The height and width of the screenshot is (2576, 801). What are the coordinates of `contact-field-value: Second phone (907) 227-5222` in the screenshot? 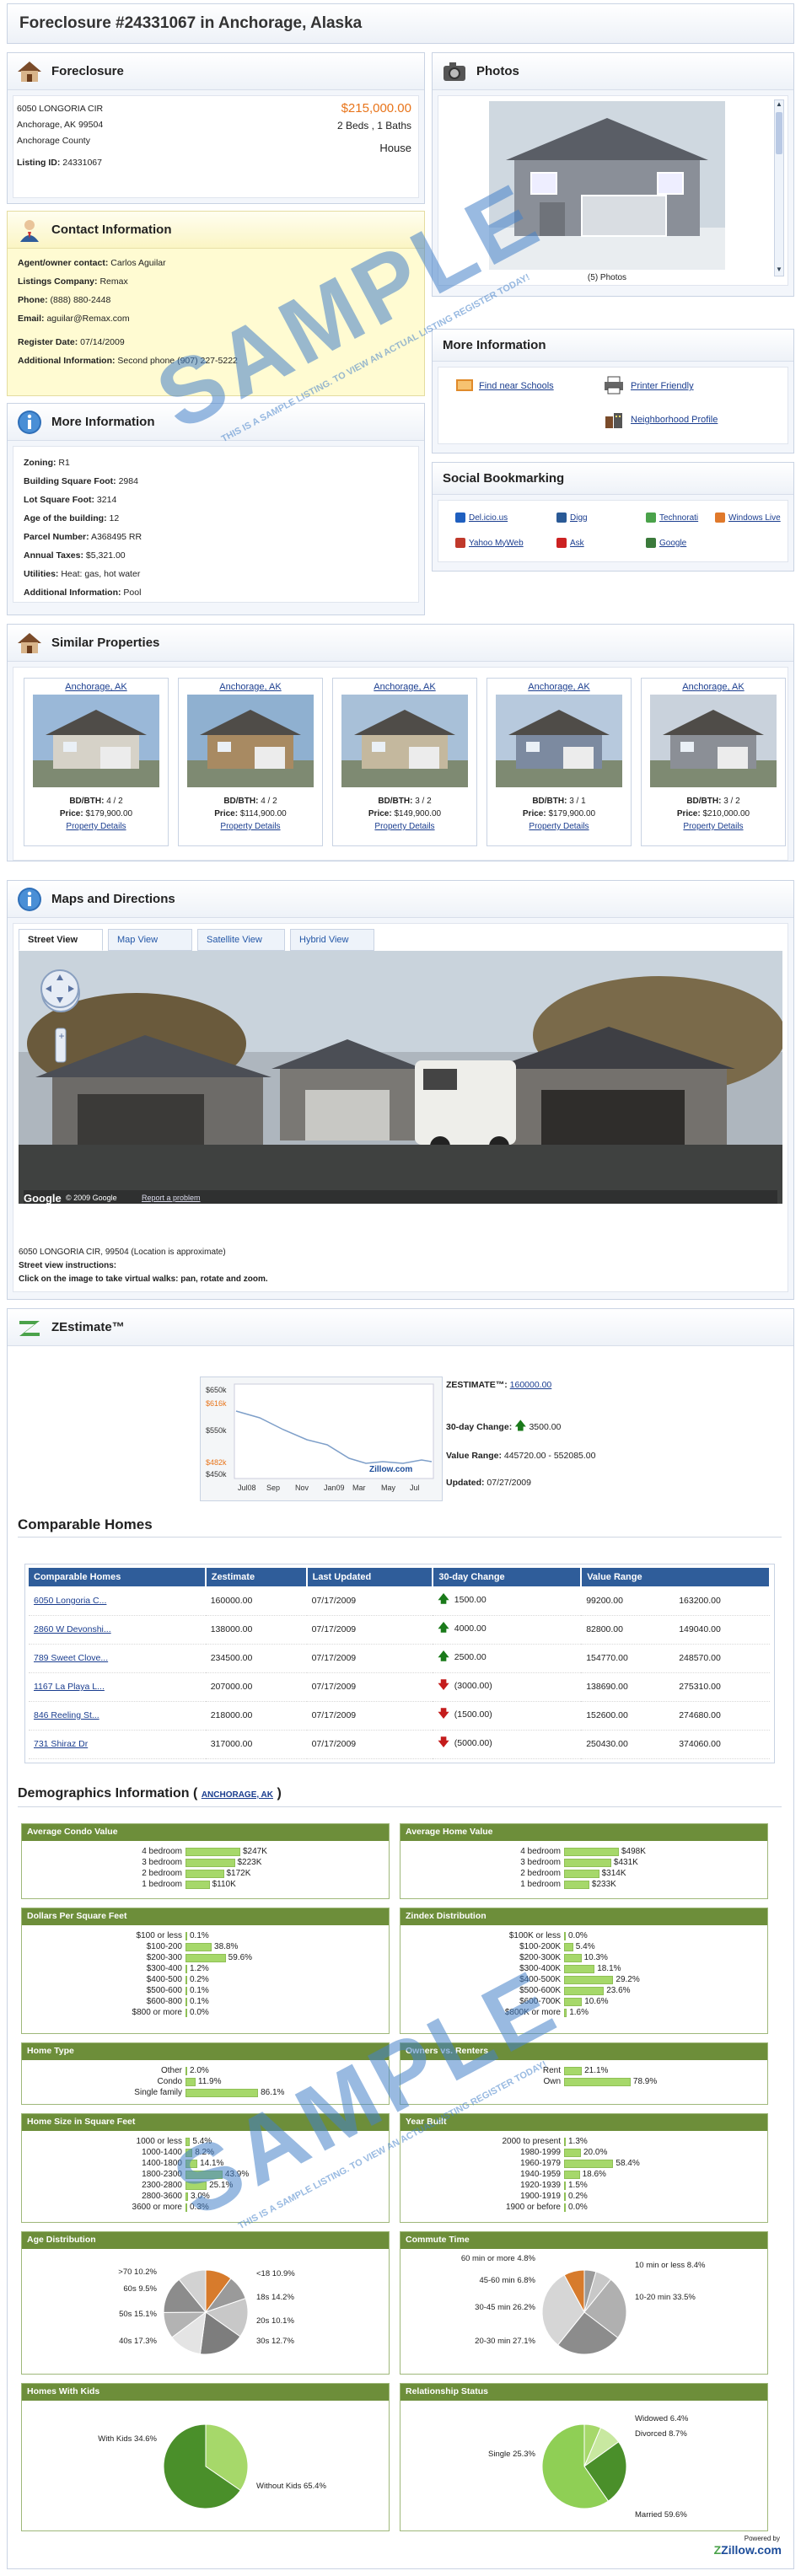 It's located at (177, 361).